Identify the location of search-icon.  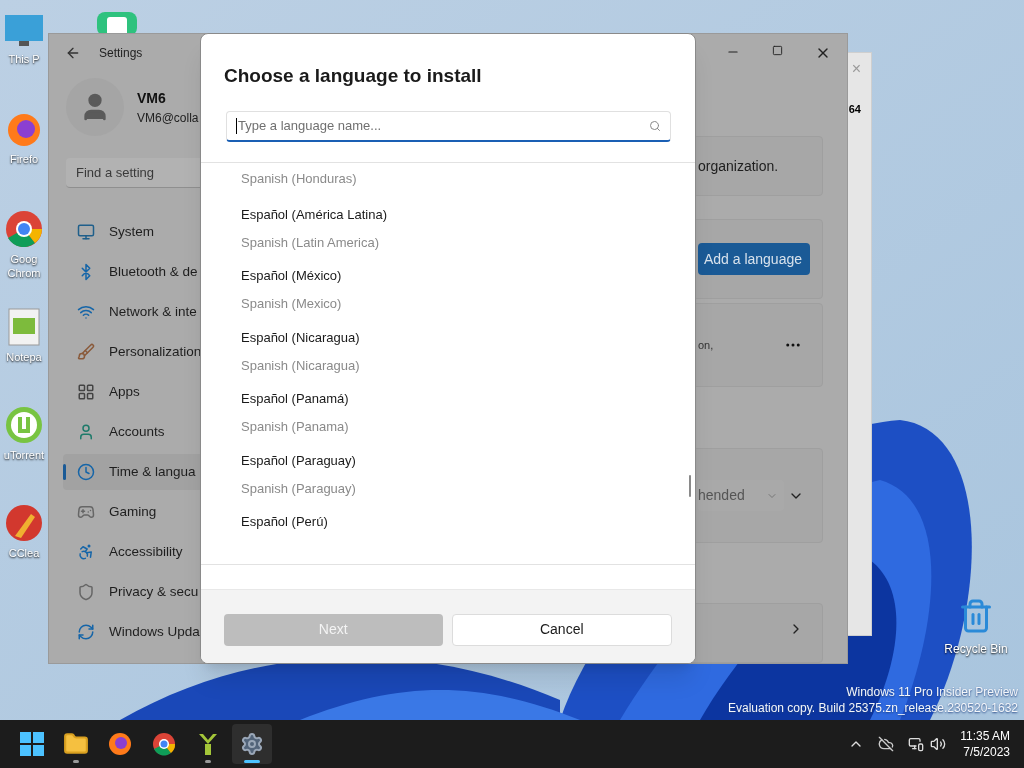
(655, 125).